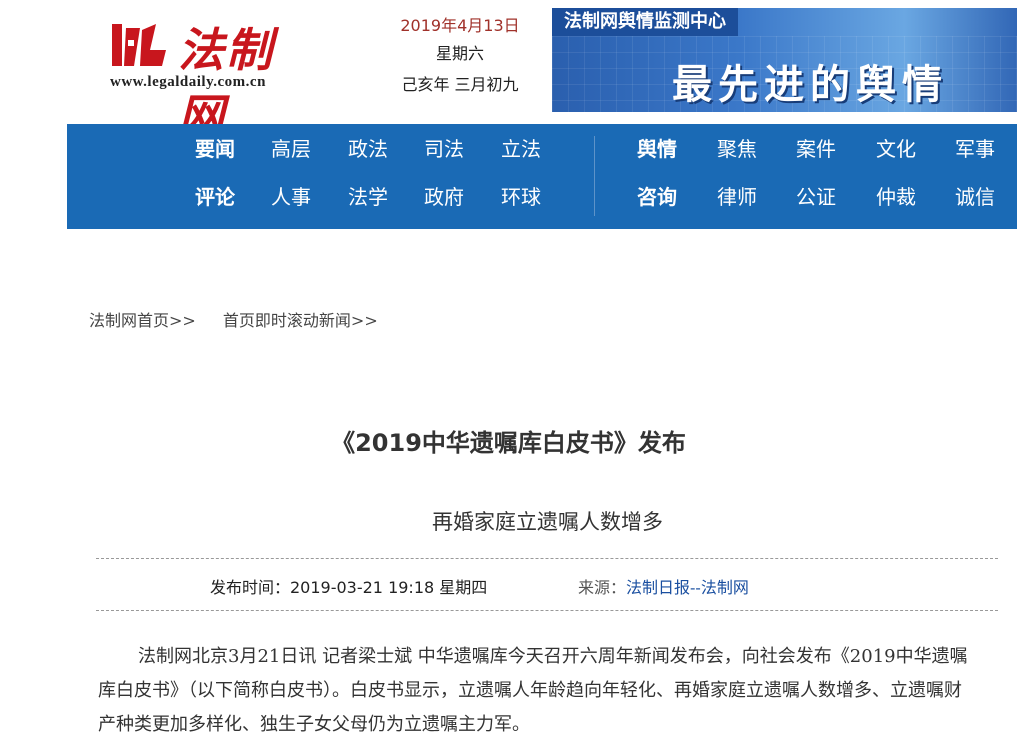  What do you see at coordinates (896, 197) in the screenshot?
I see `nav-zhongcai: 仲裁` at bounding box center [896, 197].